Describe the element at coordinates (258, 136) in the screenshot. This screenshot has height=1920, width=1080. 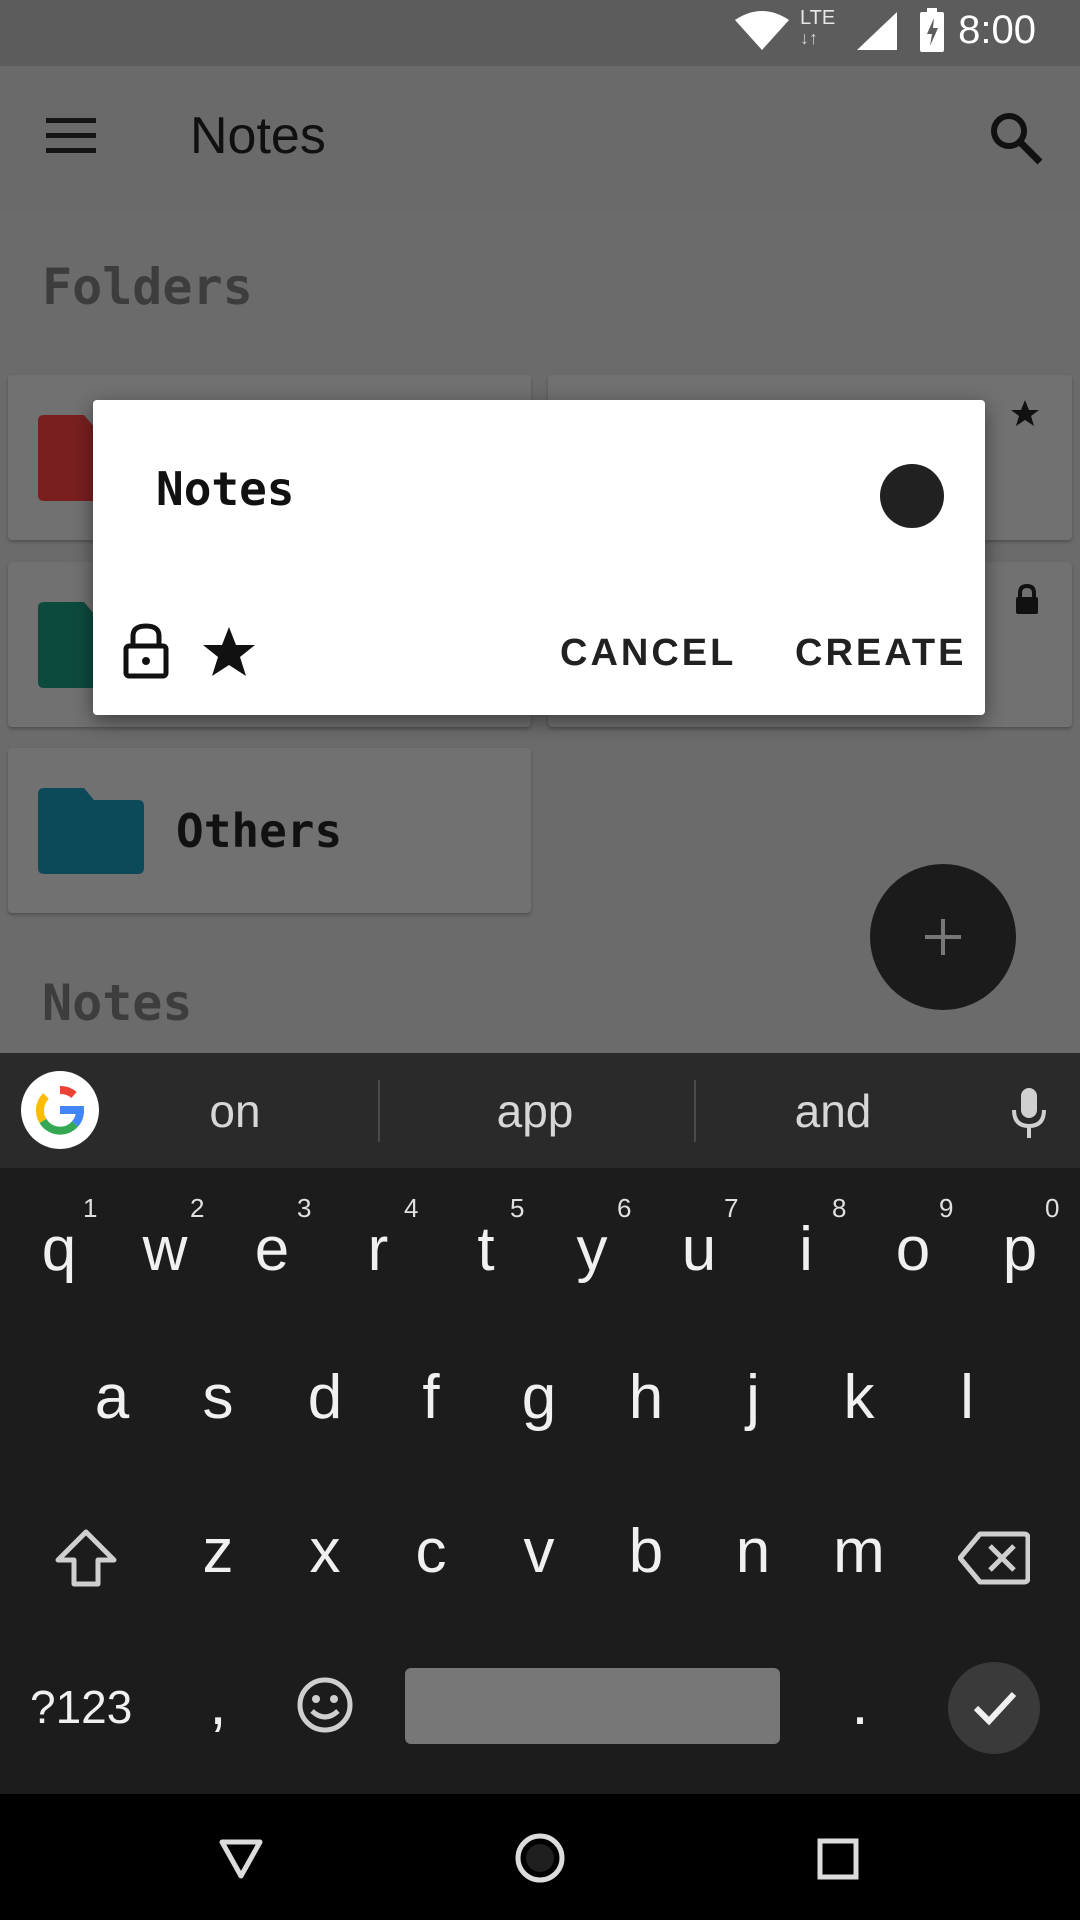
I see `app-title: Notes` at that location.